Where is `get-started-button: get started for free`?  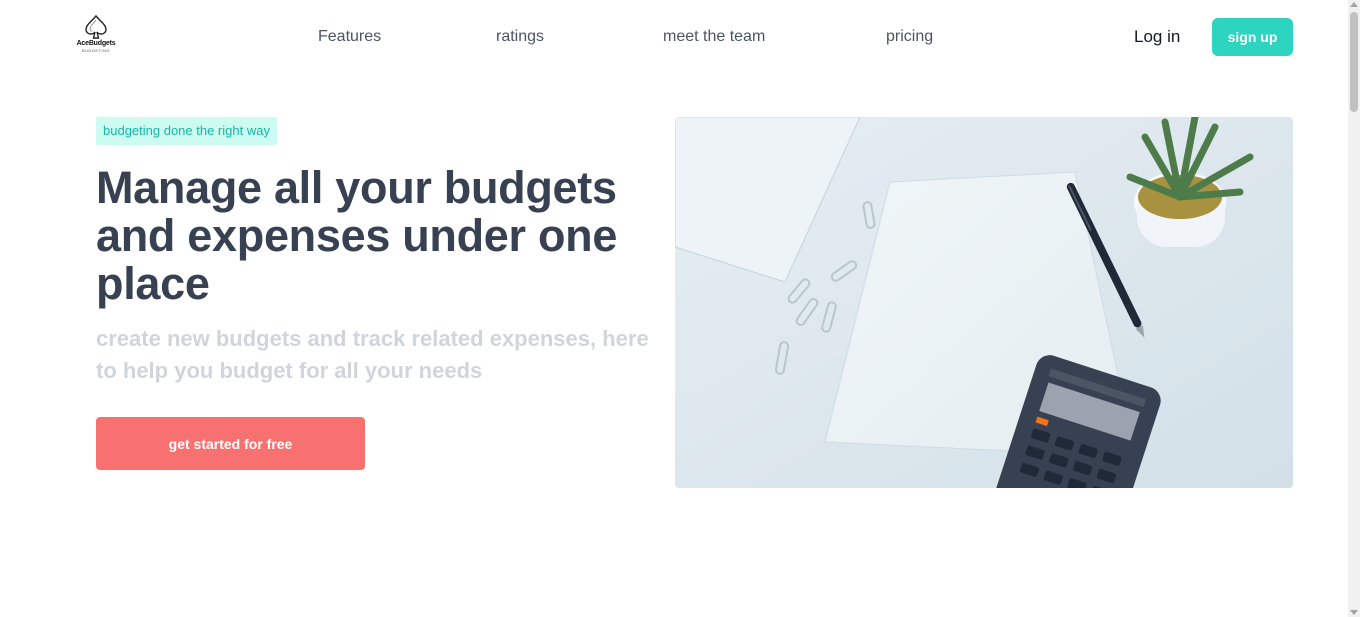
get-started-button: get started for free is located at coordinates (230, 443).